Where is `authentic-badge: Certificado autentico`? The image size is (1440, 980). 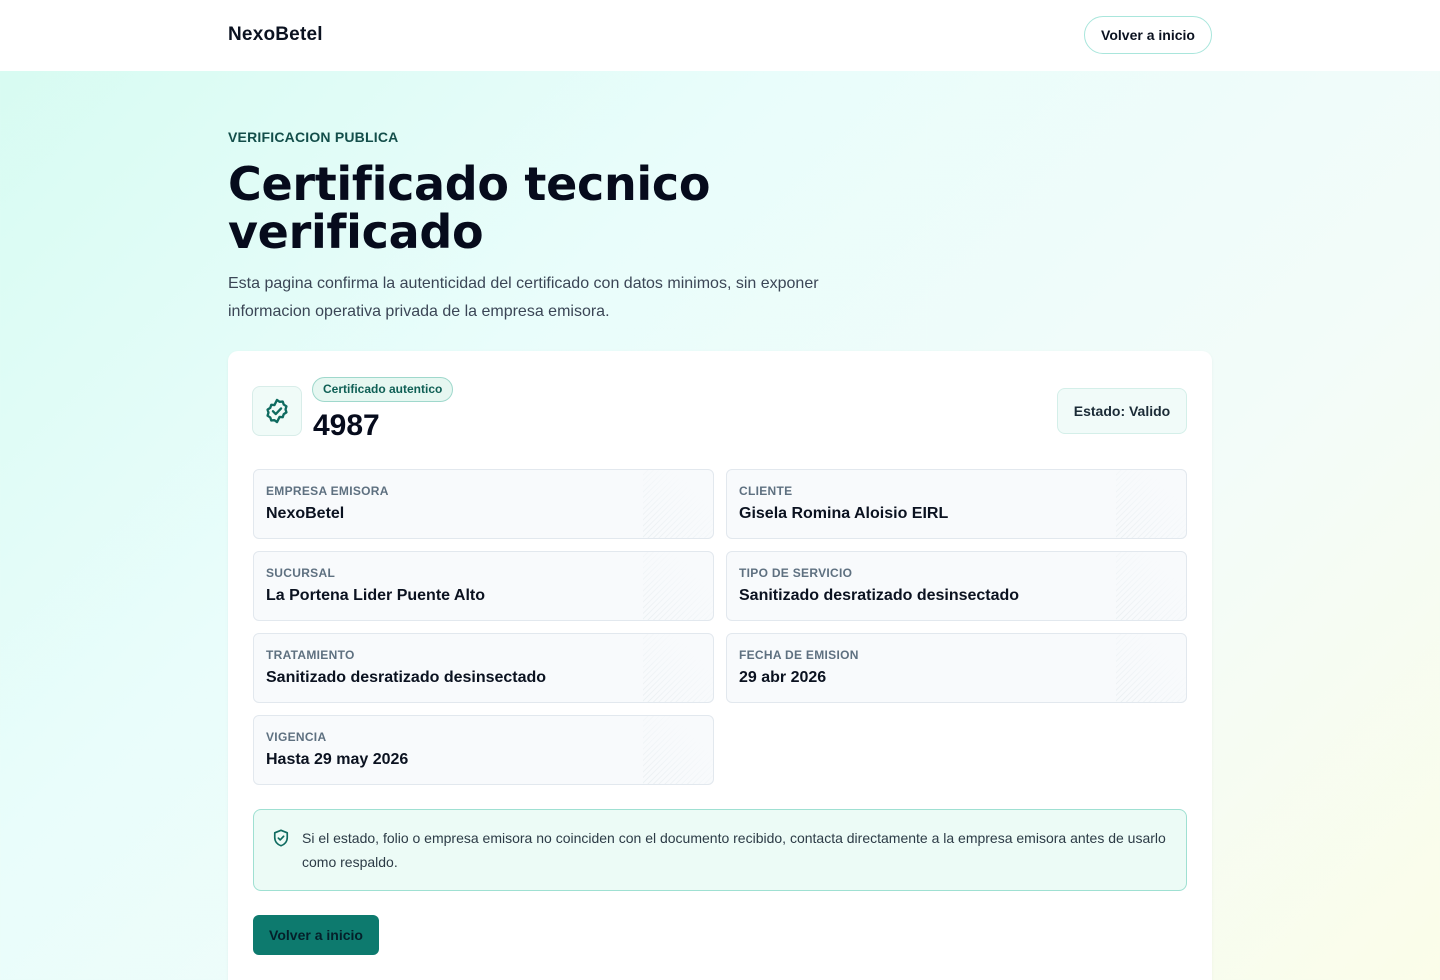
authentic-badge: Certificado autentico is located at coordinates (383, 389).